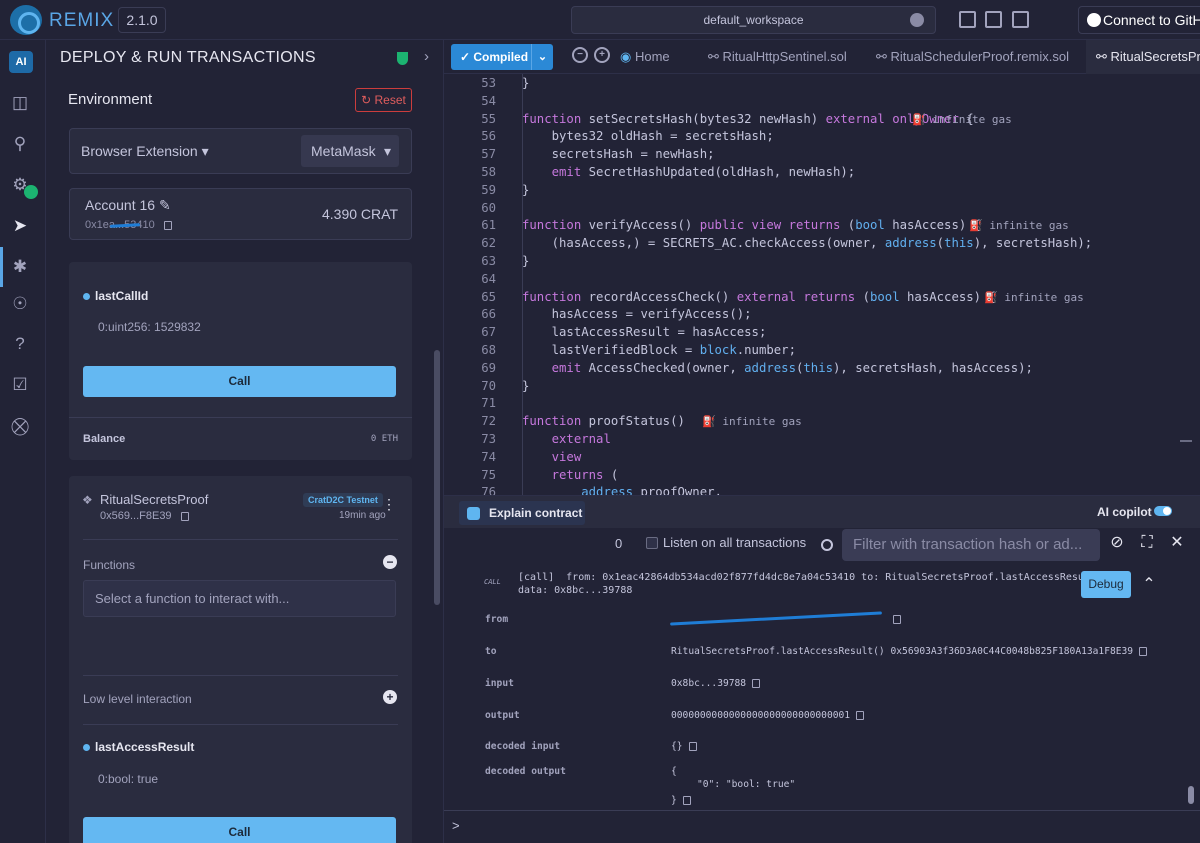 The width and height of the screenshot is (1200, 843). I want to click on detail-value: {}, so click(684, 746).